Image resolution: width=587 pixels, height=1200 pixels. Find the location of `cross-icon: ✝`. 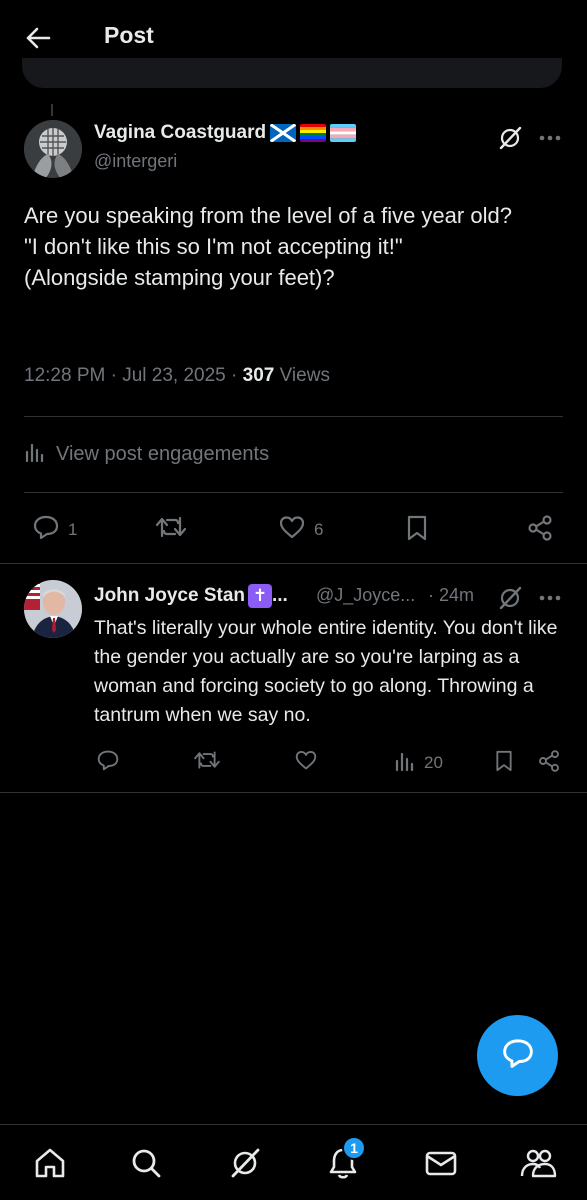

cross-icon: ✝ is located at coordinates (260, 596).